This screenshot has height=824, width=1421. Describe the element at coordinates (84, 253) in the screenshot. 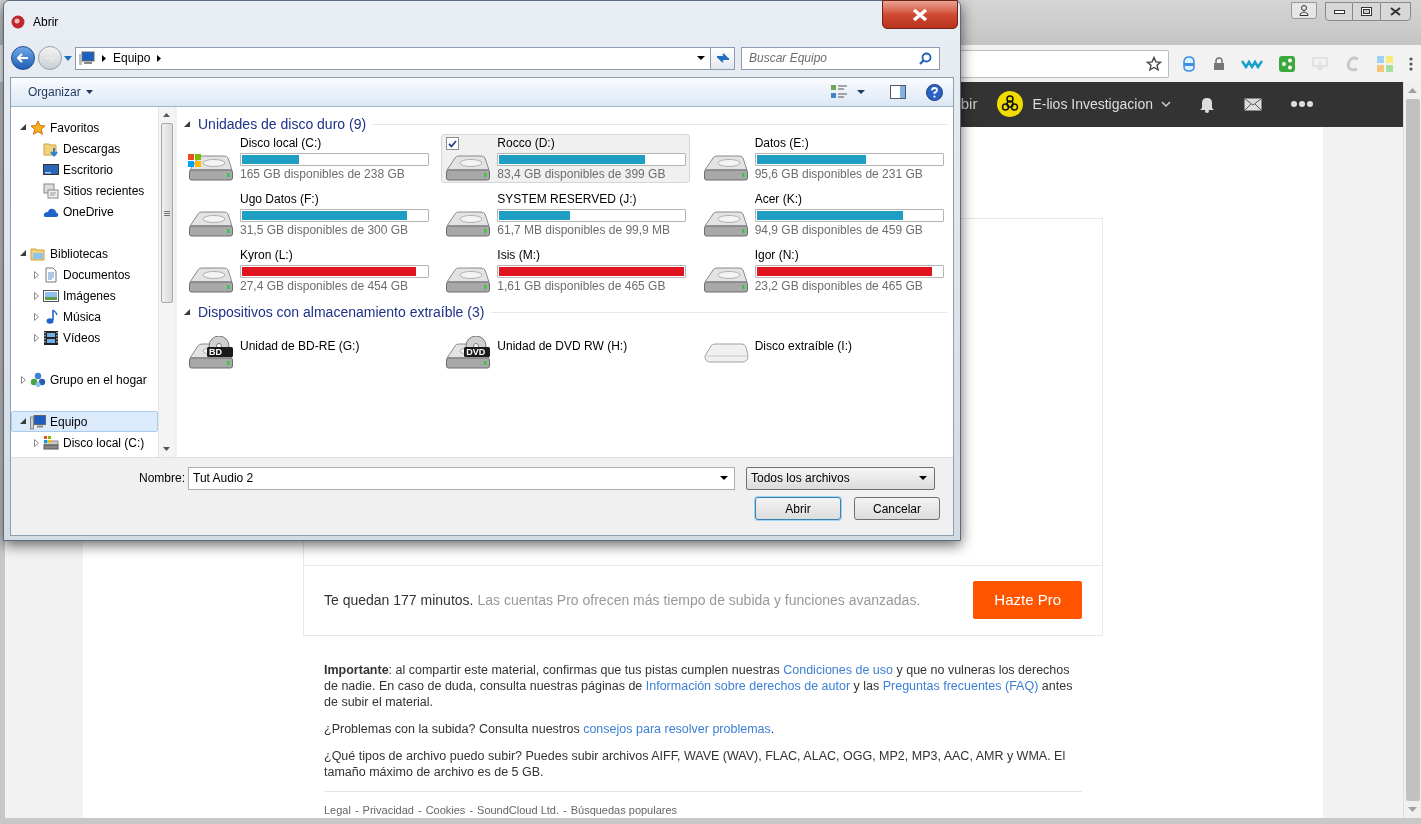

I see `tree-item: Bibliotecas` at that location.